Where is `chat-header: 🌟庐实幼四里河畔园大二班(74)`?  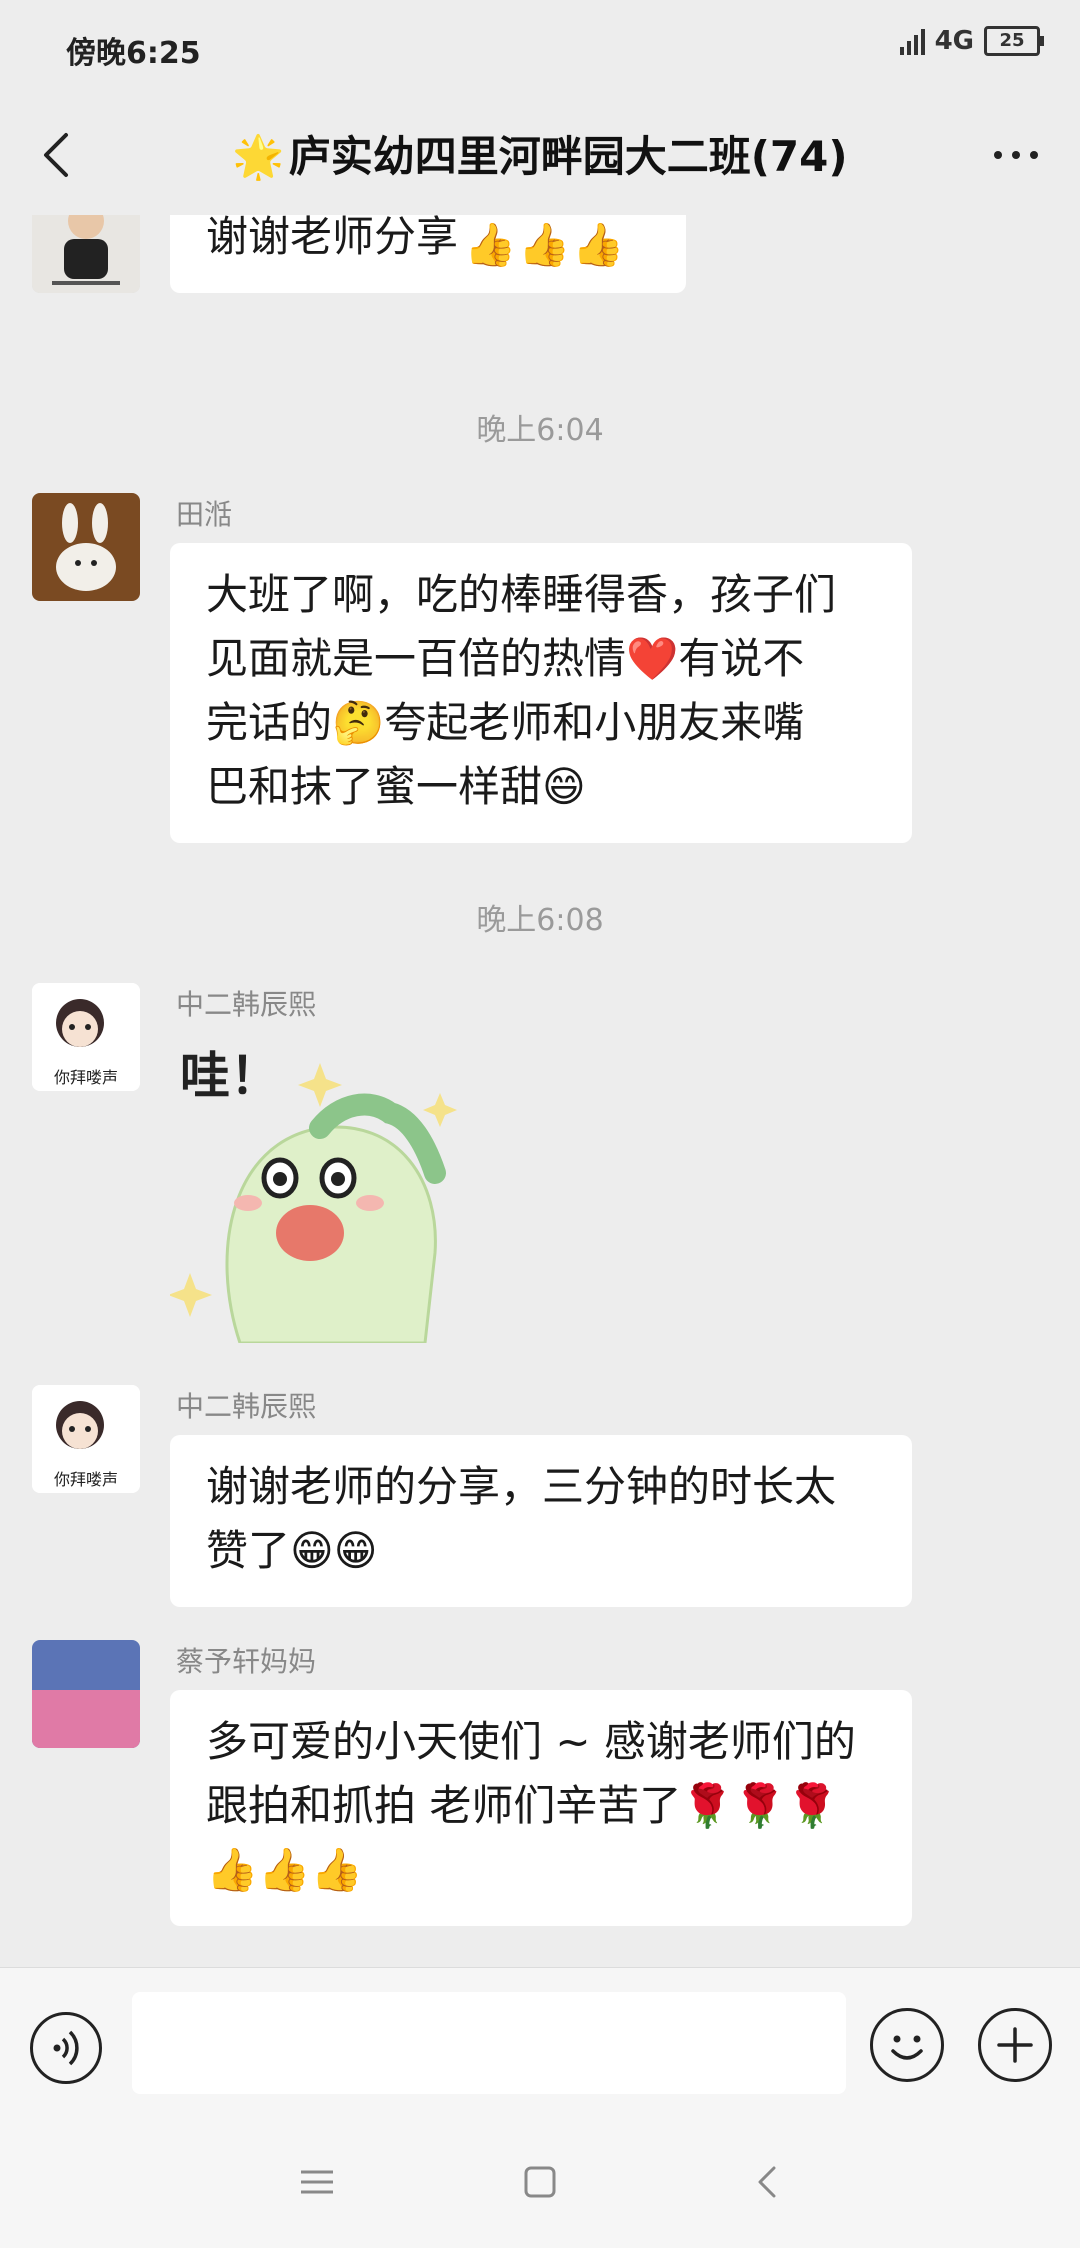
chat-header: 🌟庐实幼四里河畔园大二班(74) is located at coordinates (540, 155).